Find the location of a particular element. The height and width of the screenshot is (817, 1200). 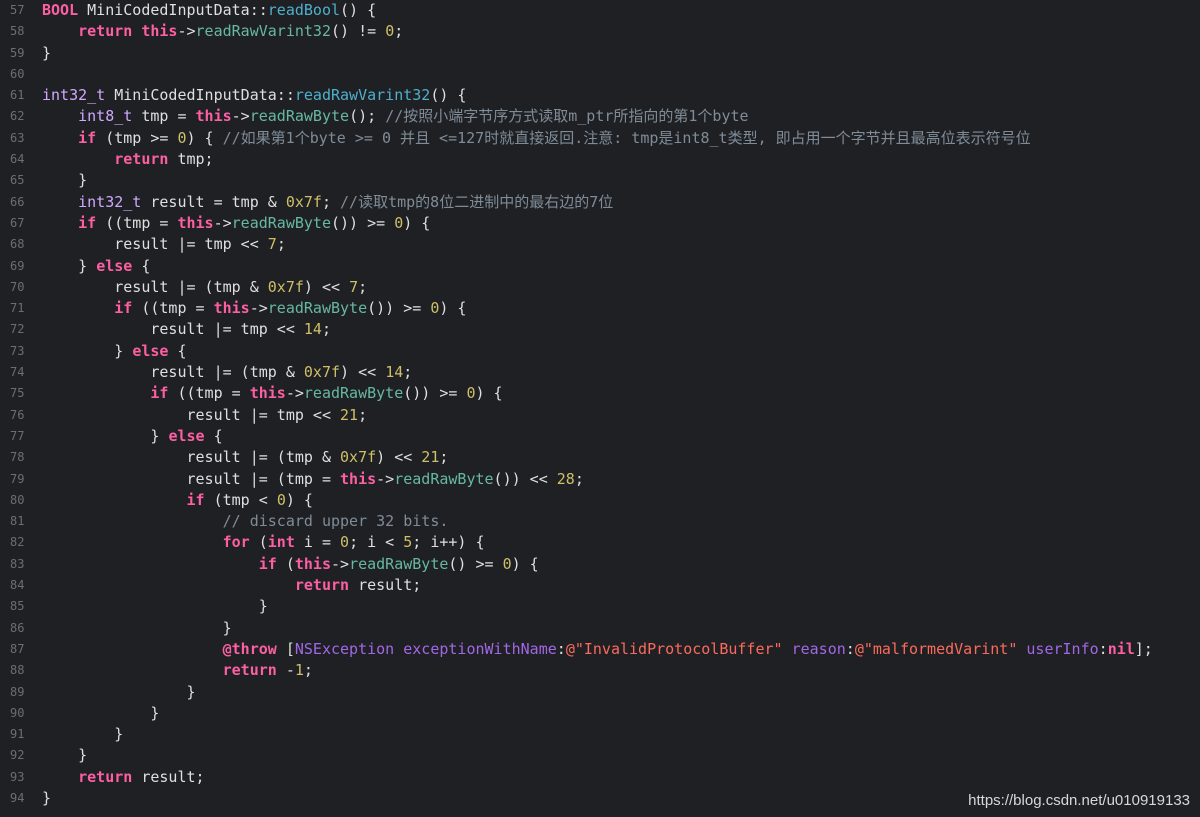

code-token: @throw is located at coordinates (249, 648).